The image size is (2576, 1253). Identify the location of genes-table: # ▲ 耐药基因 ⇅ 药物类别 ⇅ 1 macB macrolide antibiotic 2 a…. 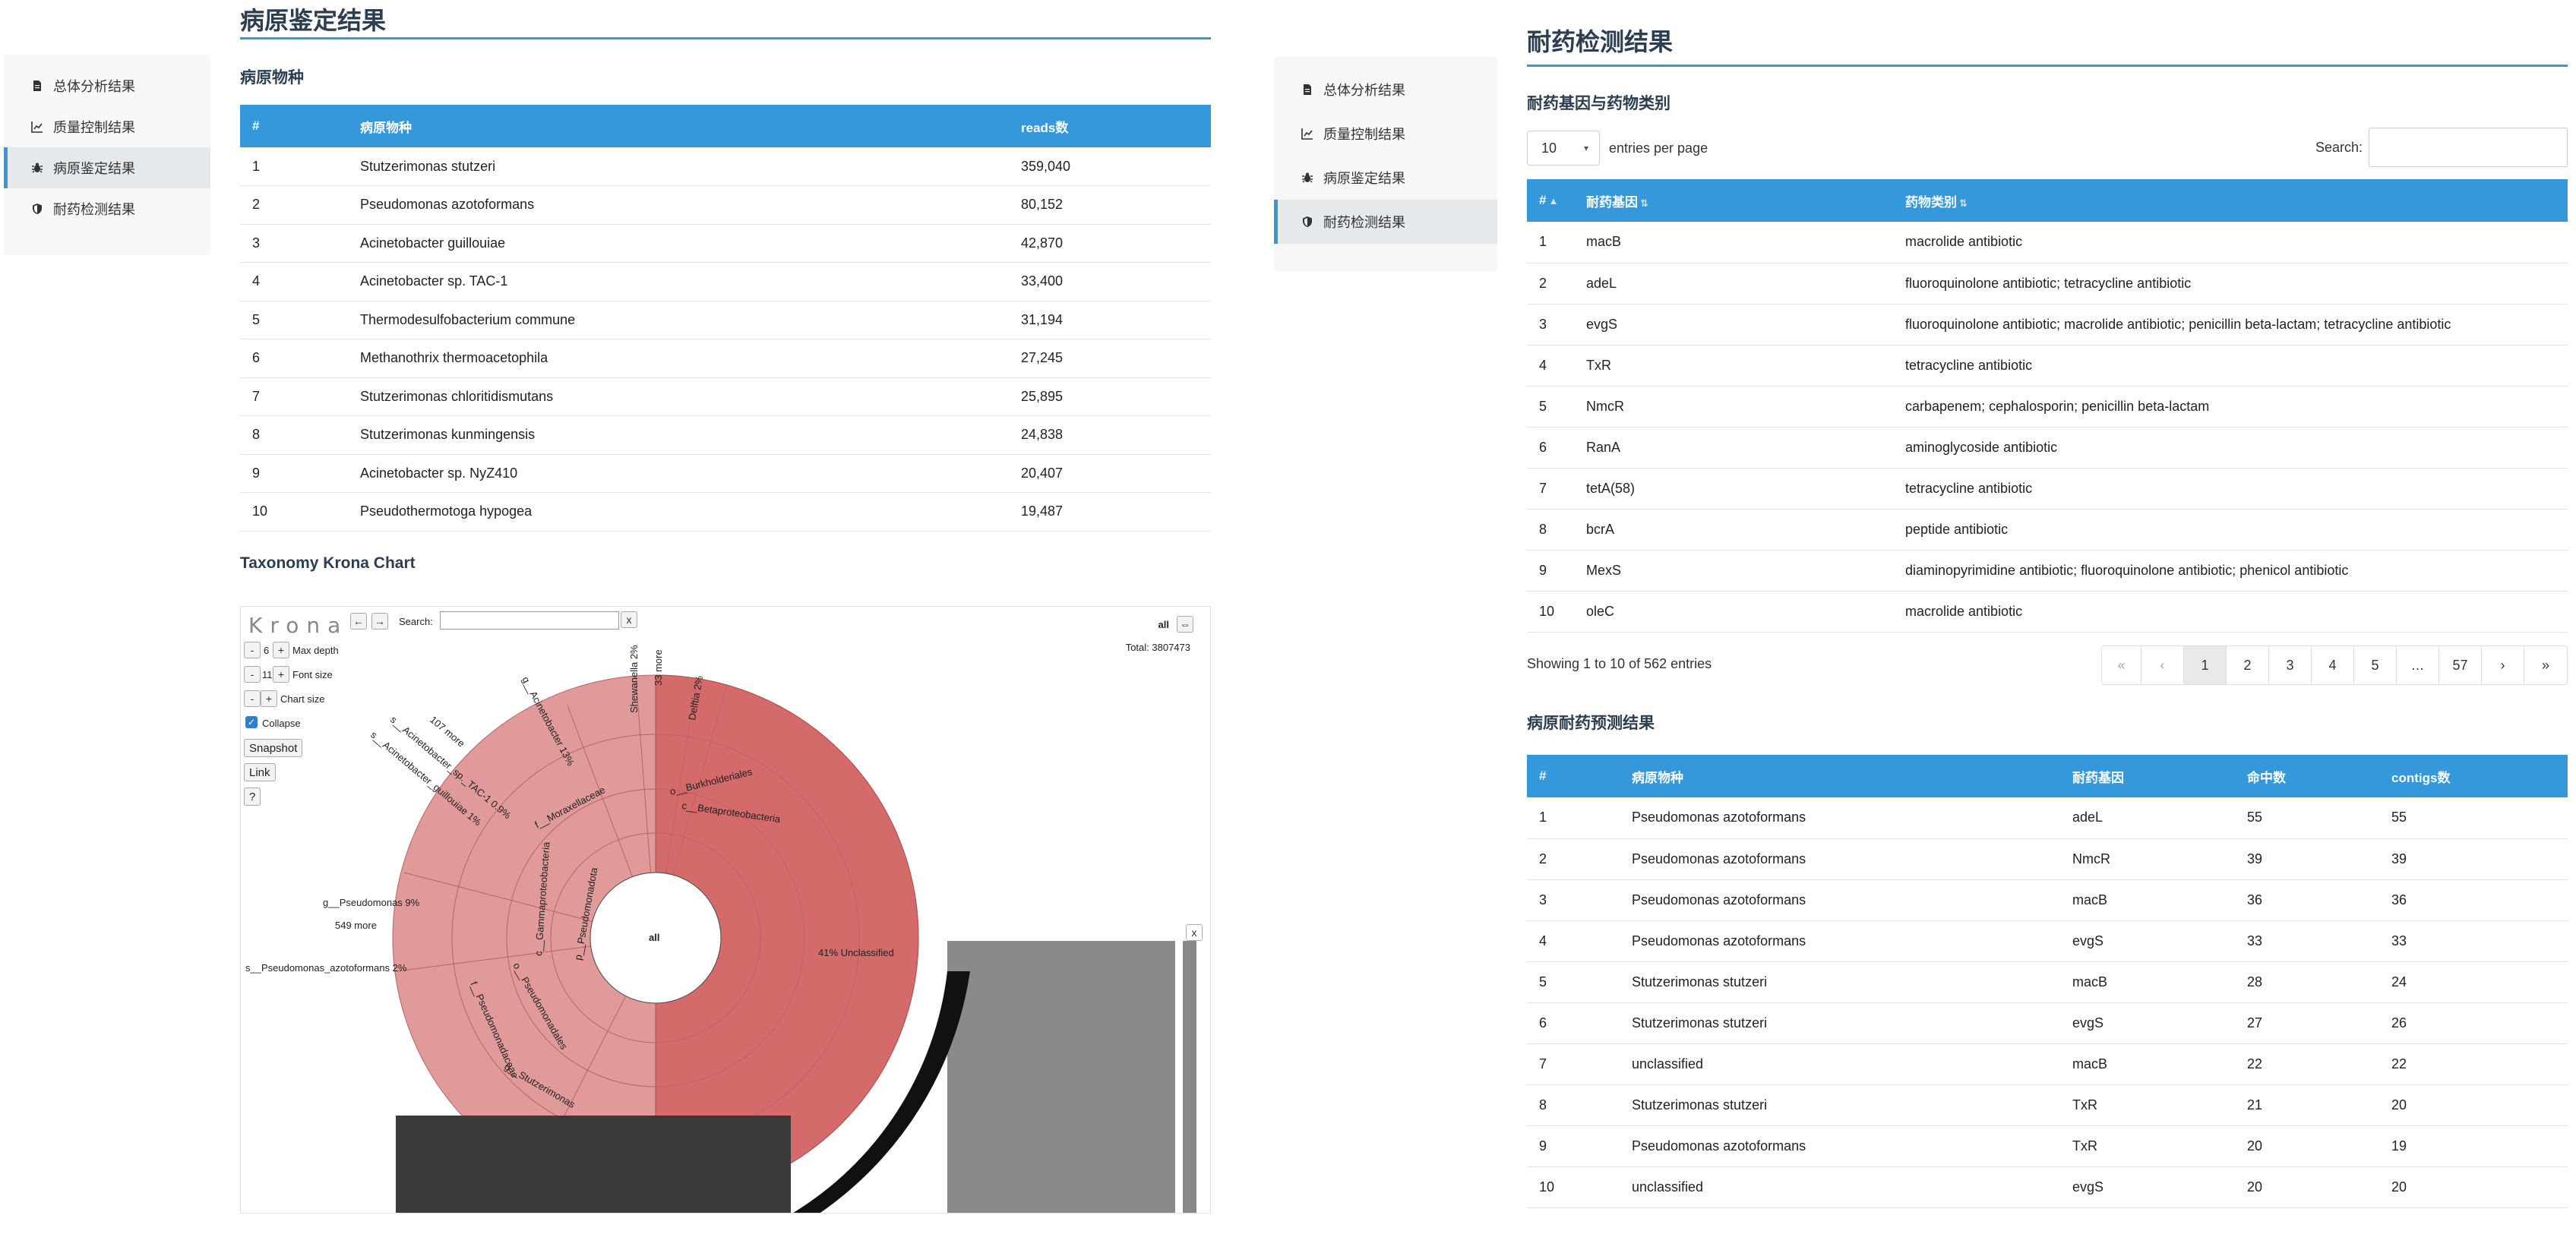
(2047, 406).